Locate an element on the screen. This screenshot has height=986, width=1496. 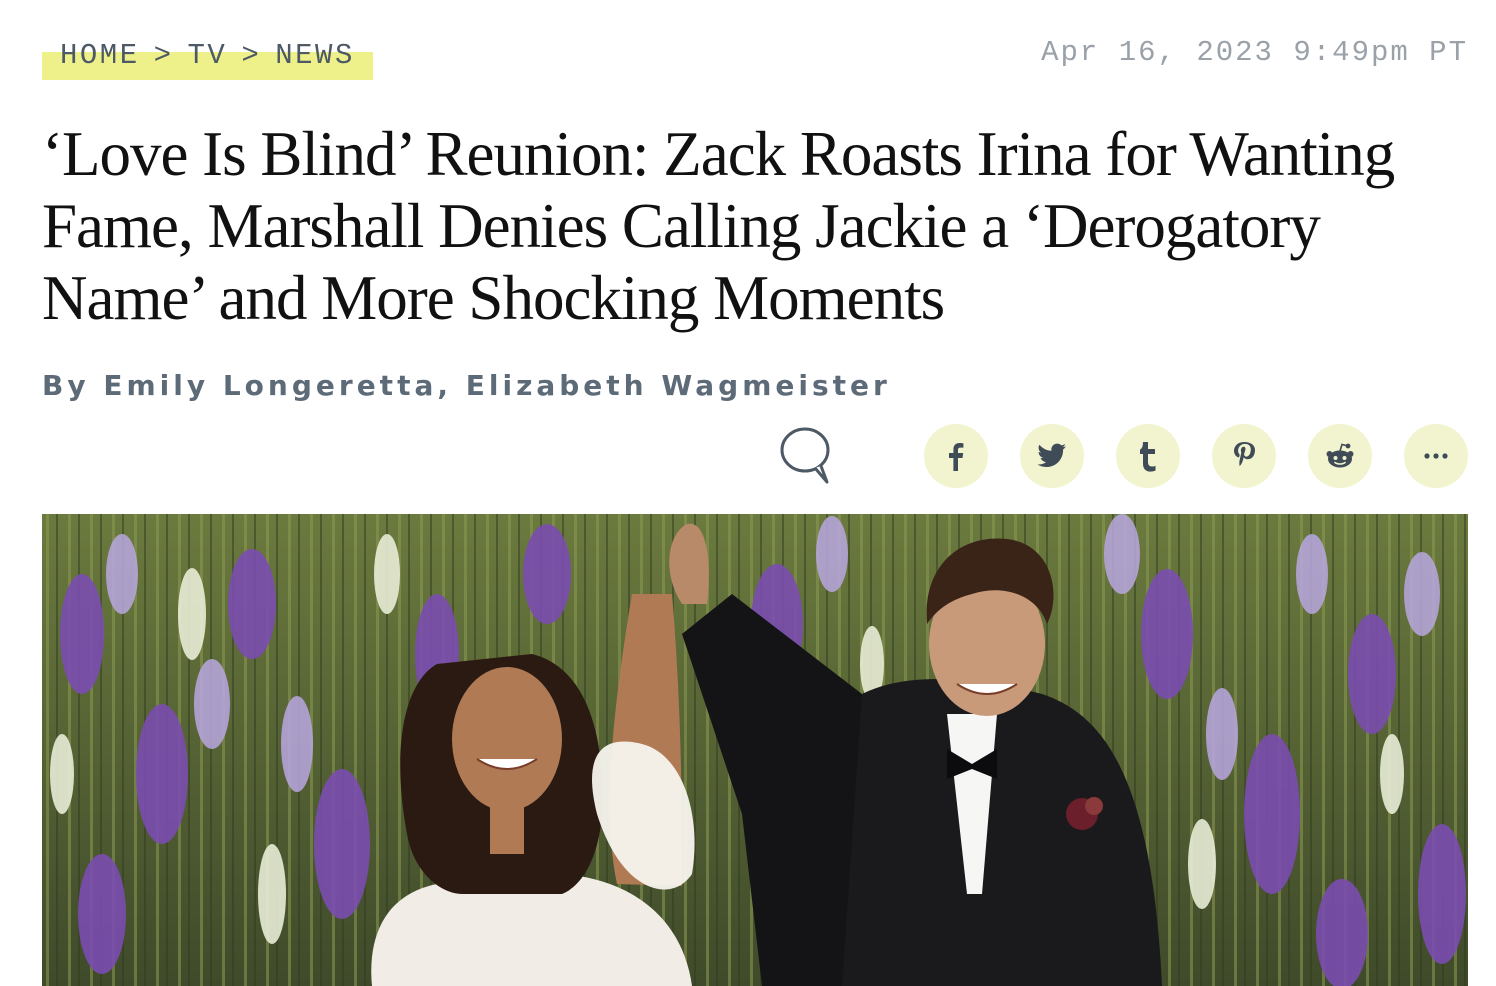
article-meta-row: HOME > TV > NEWS Apr 16, 2023 9:49pm PT is located at coordinates (755, 55).